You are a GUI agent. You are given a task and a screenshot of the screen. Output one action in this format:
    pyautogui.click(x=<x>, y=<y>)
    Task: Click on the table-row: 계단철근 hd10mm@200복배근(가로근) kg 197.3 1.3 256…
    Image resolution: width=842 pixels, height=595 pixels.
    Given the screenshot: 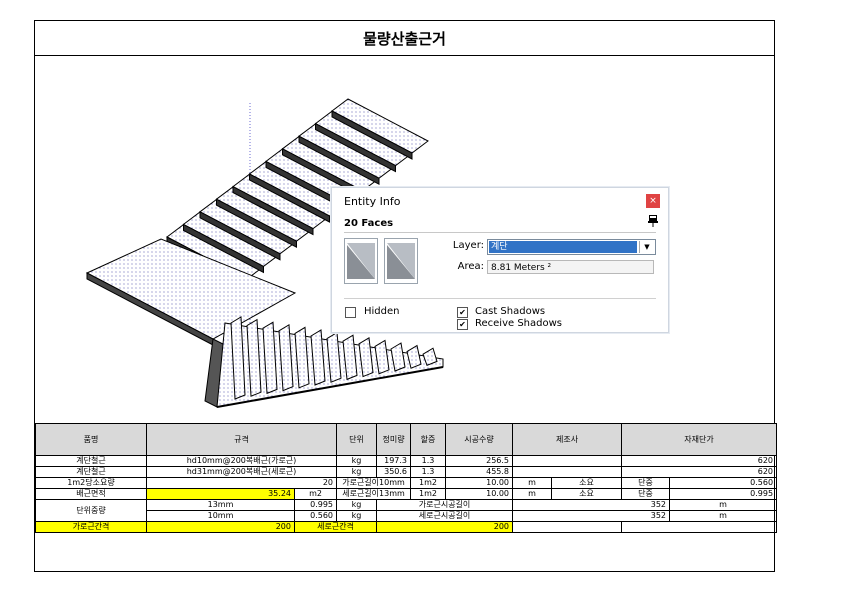 What is the action you would take?
    pyautogui.click(x=406, y=461)
    